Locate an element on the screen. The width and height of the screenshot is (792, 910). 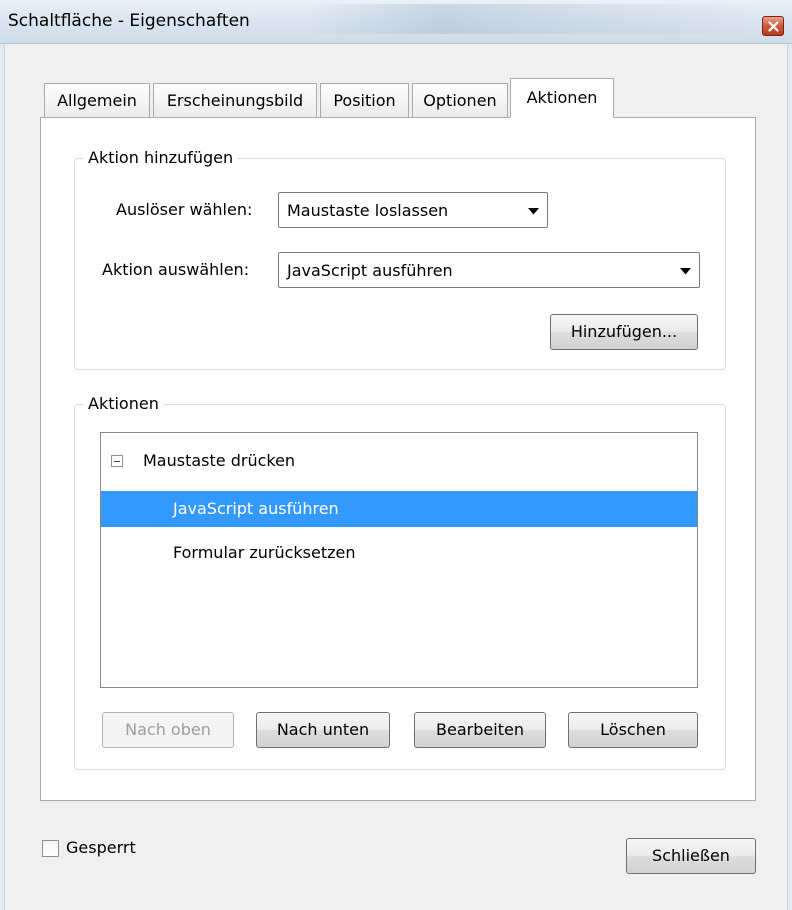
tree-item-label: Maustaste drücken is located at coordinates (219, 460).